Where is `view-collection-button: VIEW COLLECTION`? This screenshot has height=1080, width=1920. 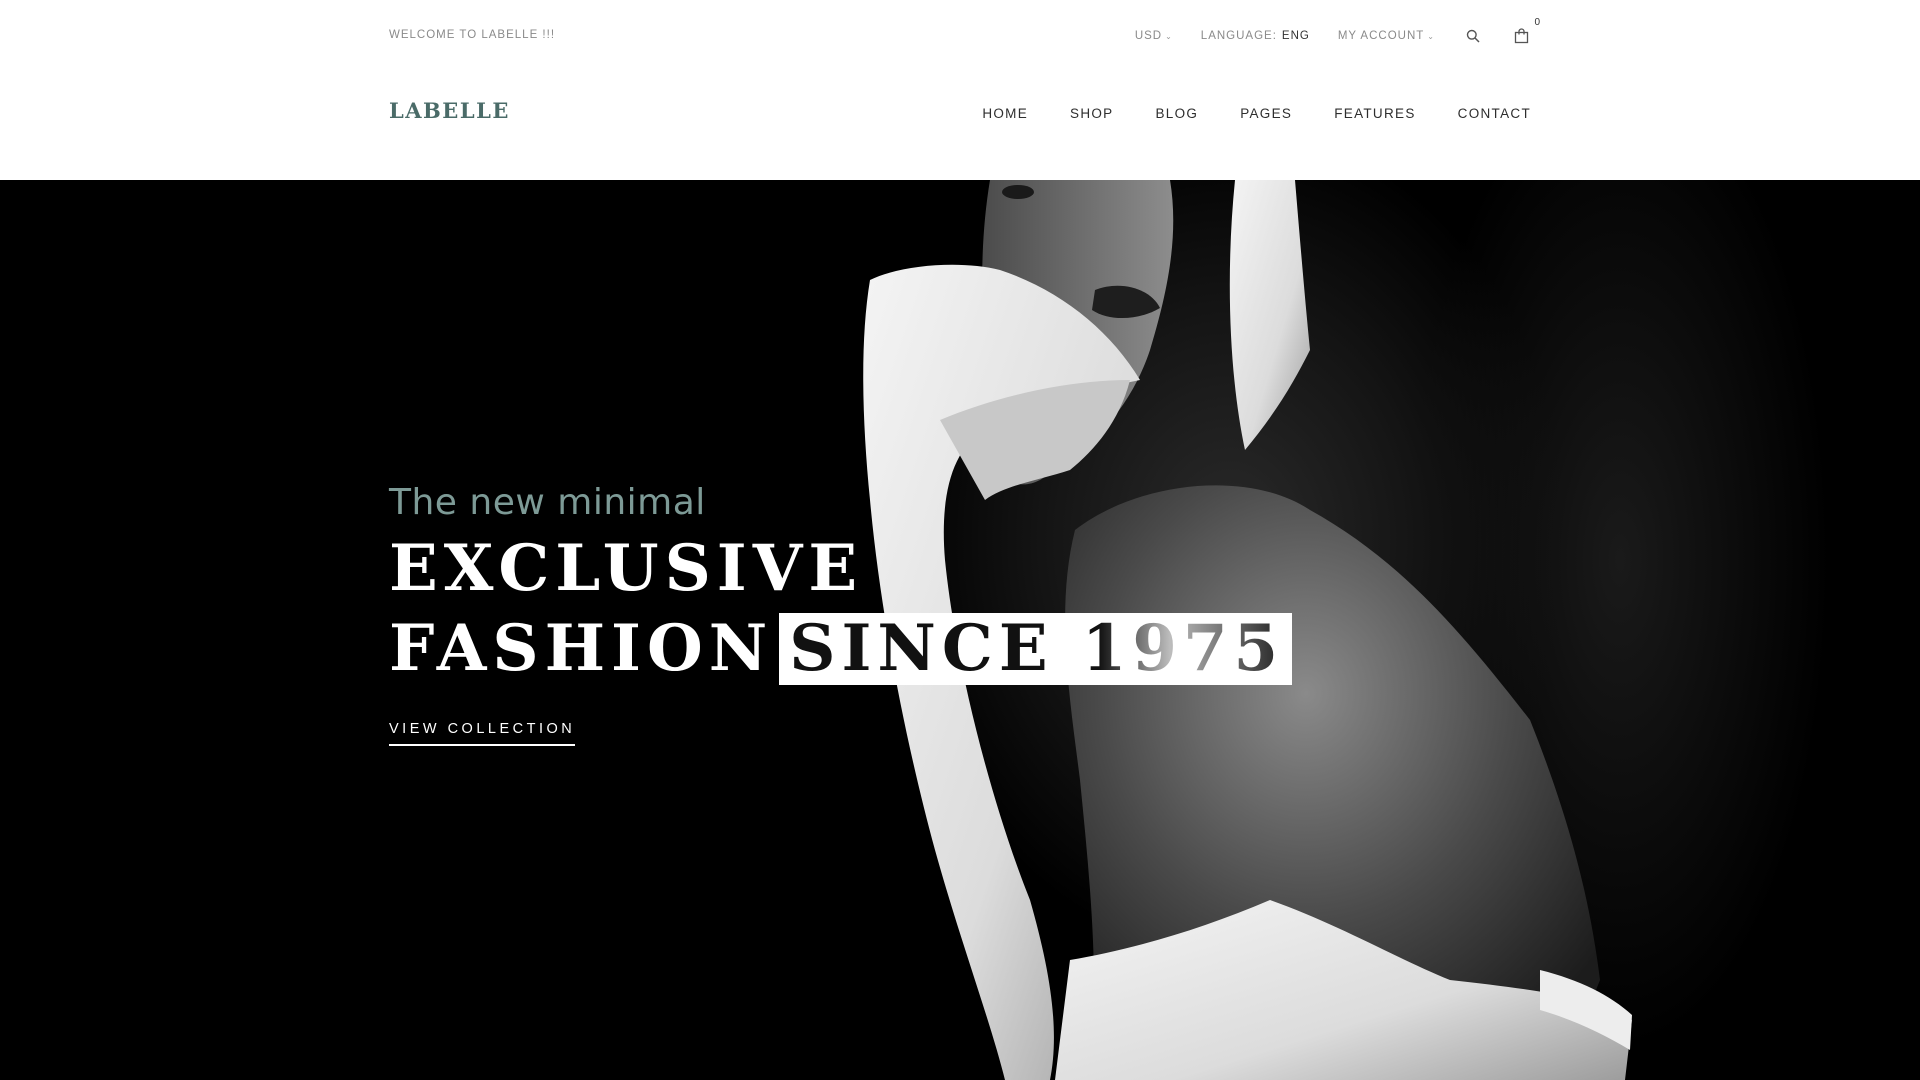 view-collection-button: VIEW COLLECTION is located at coordinates (482, 733).